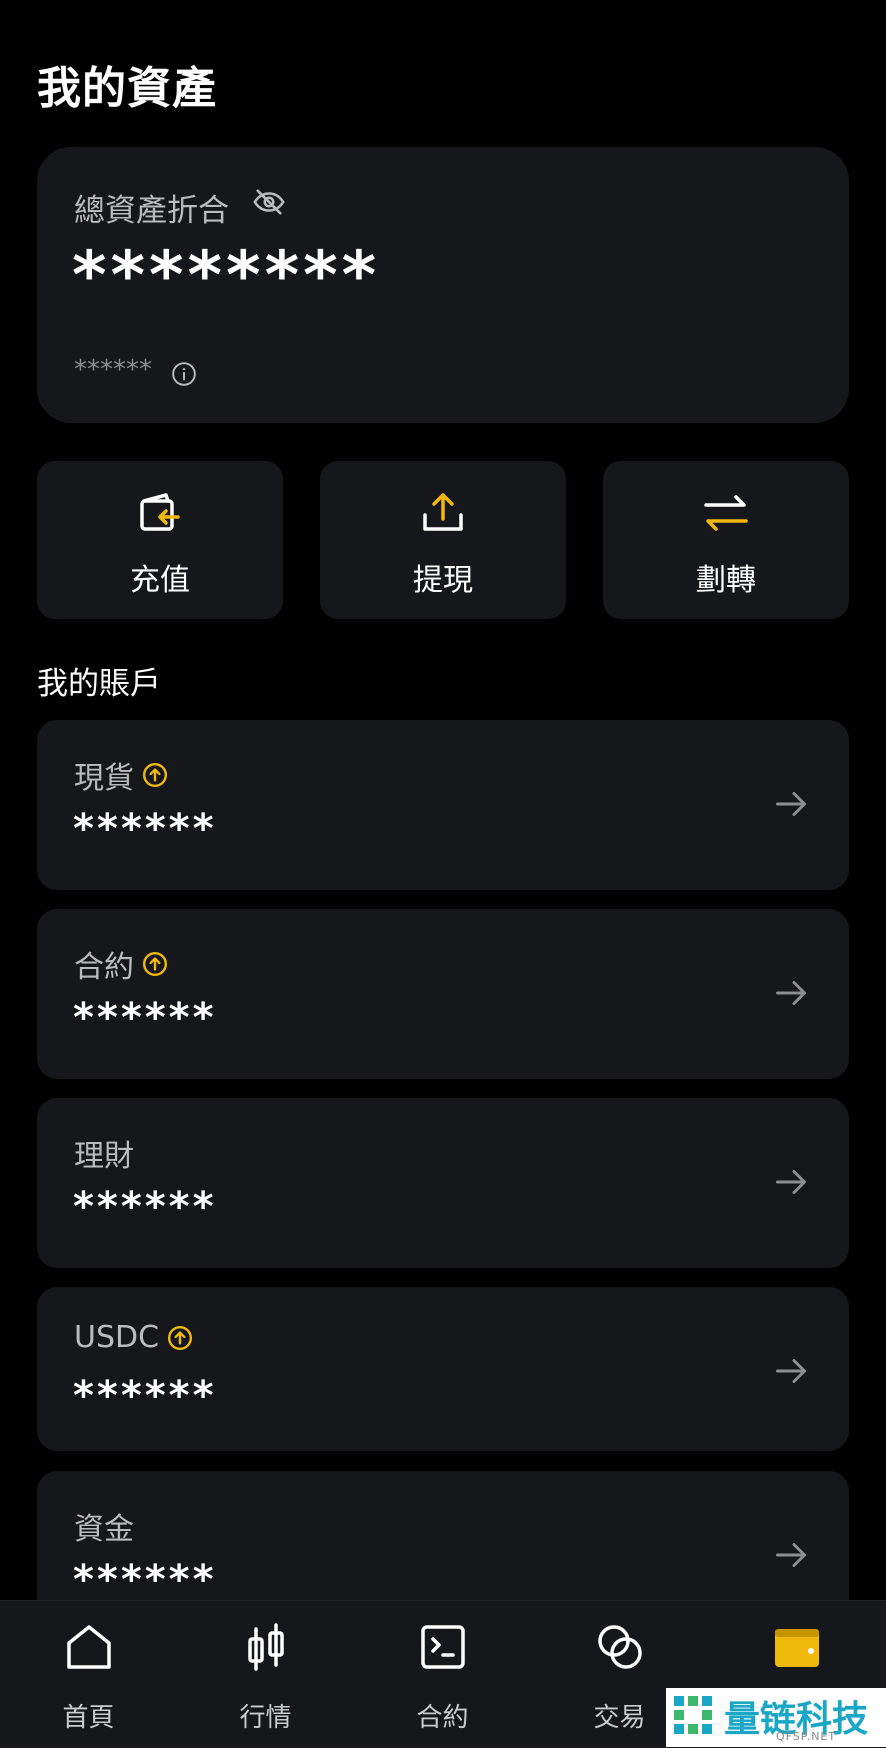  Describe the element at coordinates (726, 580) in the screenshot. I see `transfer-label: 劃轉` at that location.